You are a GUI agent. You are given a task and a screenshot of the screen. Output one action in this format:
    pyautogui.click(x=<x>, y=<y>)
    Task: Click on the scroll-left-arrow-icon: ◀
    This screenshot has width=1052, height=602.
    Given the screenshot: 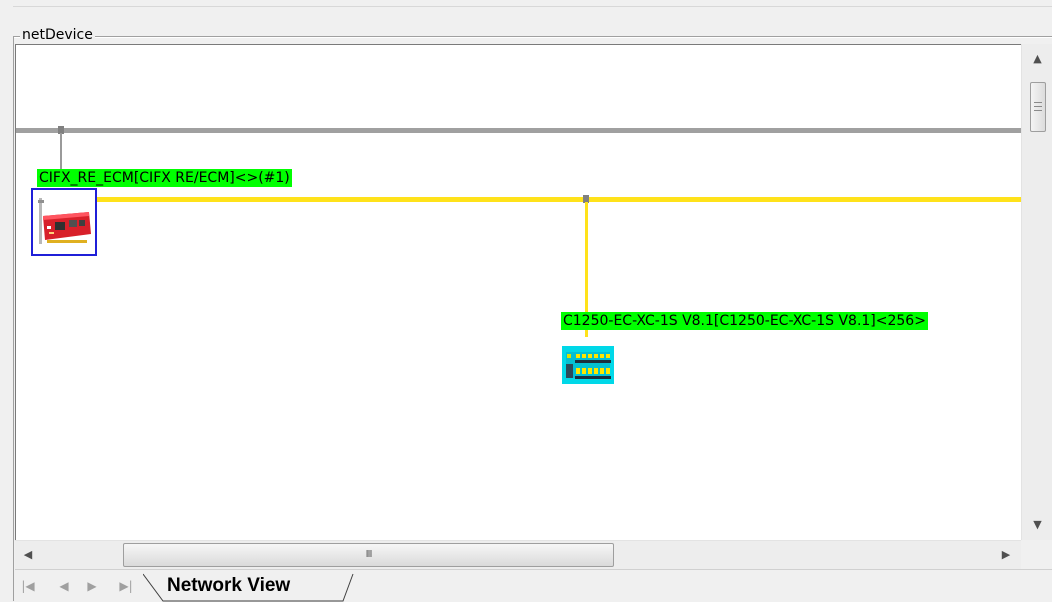 What is the action you would take?
    pyautogui.click(x=28, y=555)
    